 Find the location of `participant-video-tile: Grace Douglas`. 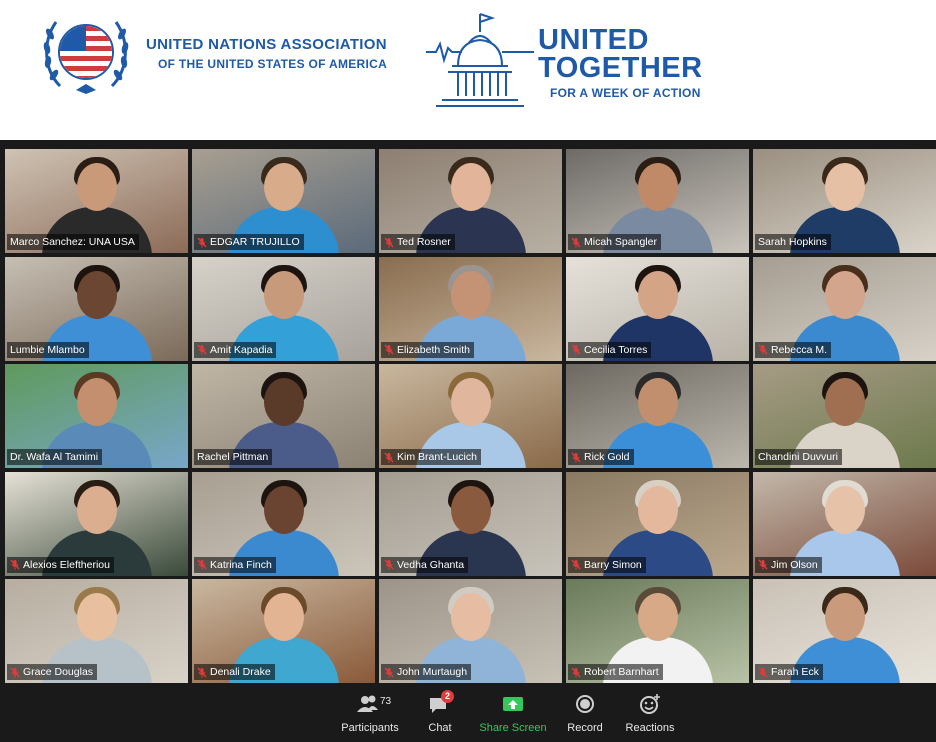

participant-video-tile: Grace Douglas is located at coordinates (96, 631).